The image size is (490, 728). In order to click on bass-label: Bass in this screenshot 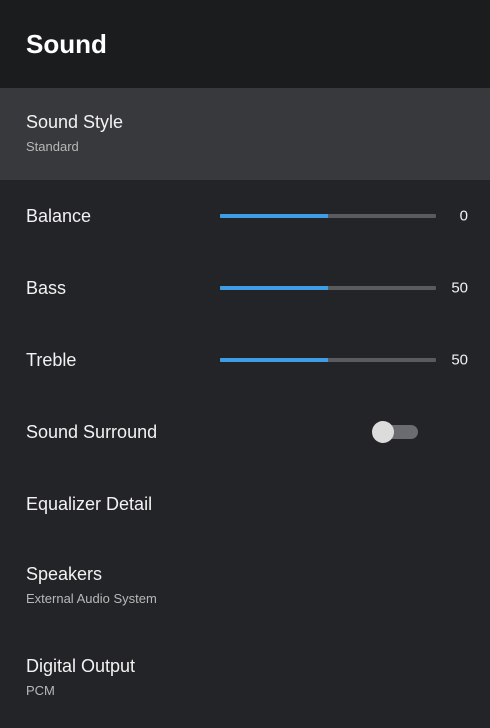, I will do `click(46, 287)`.